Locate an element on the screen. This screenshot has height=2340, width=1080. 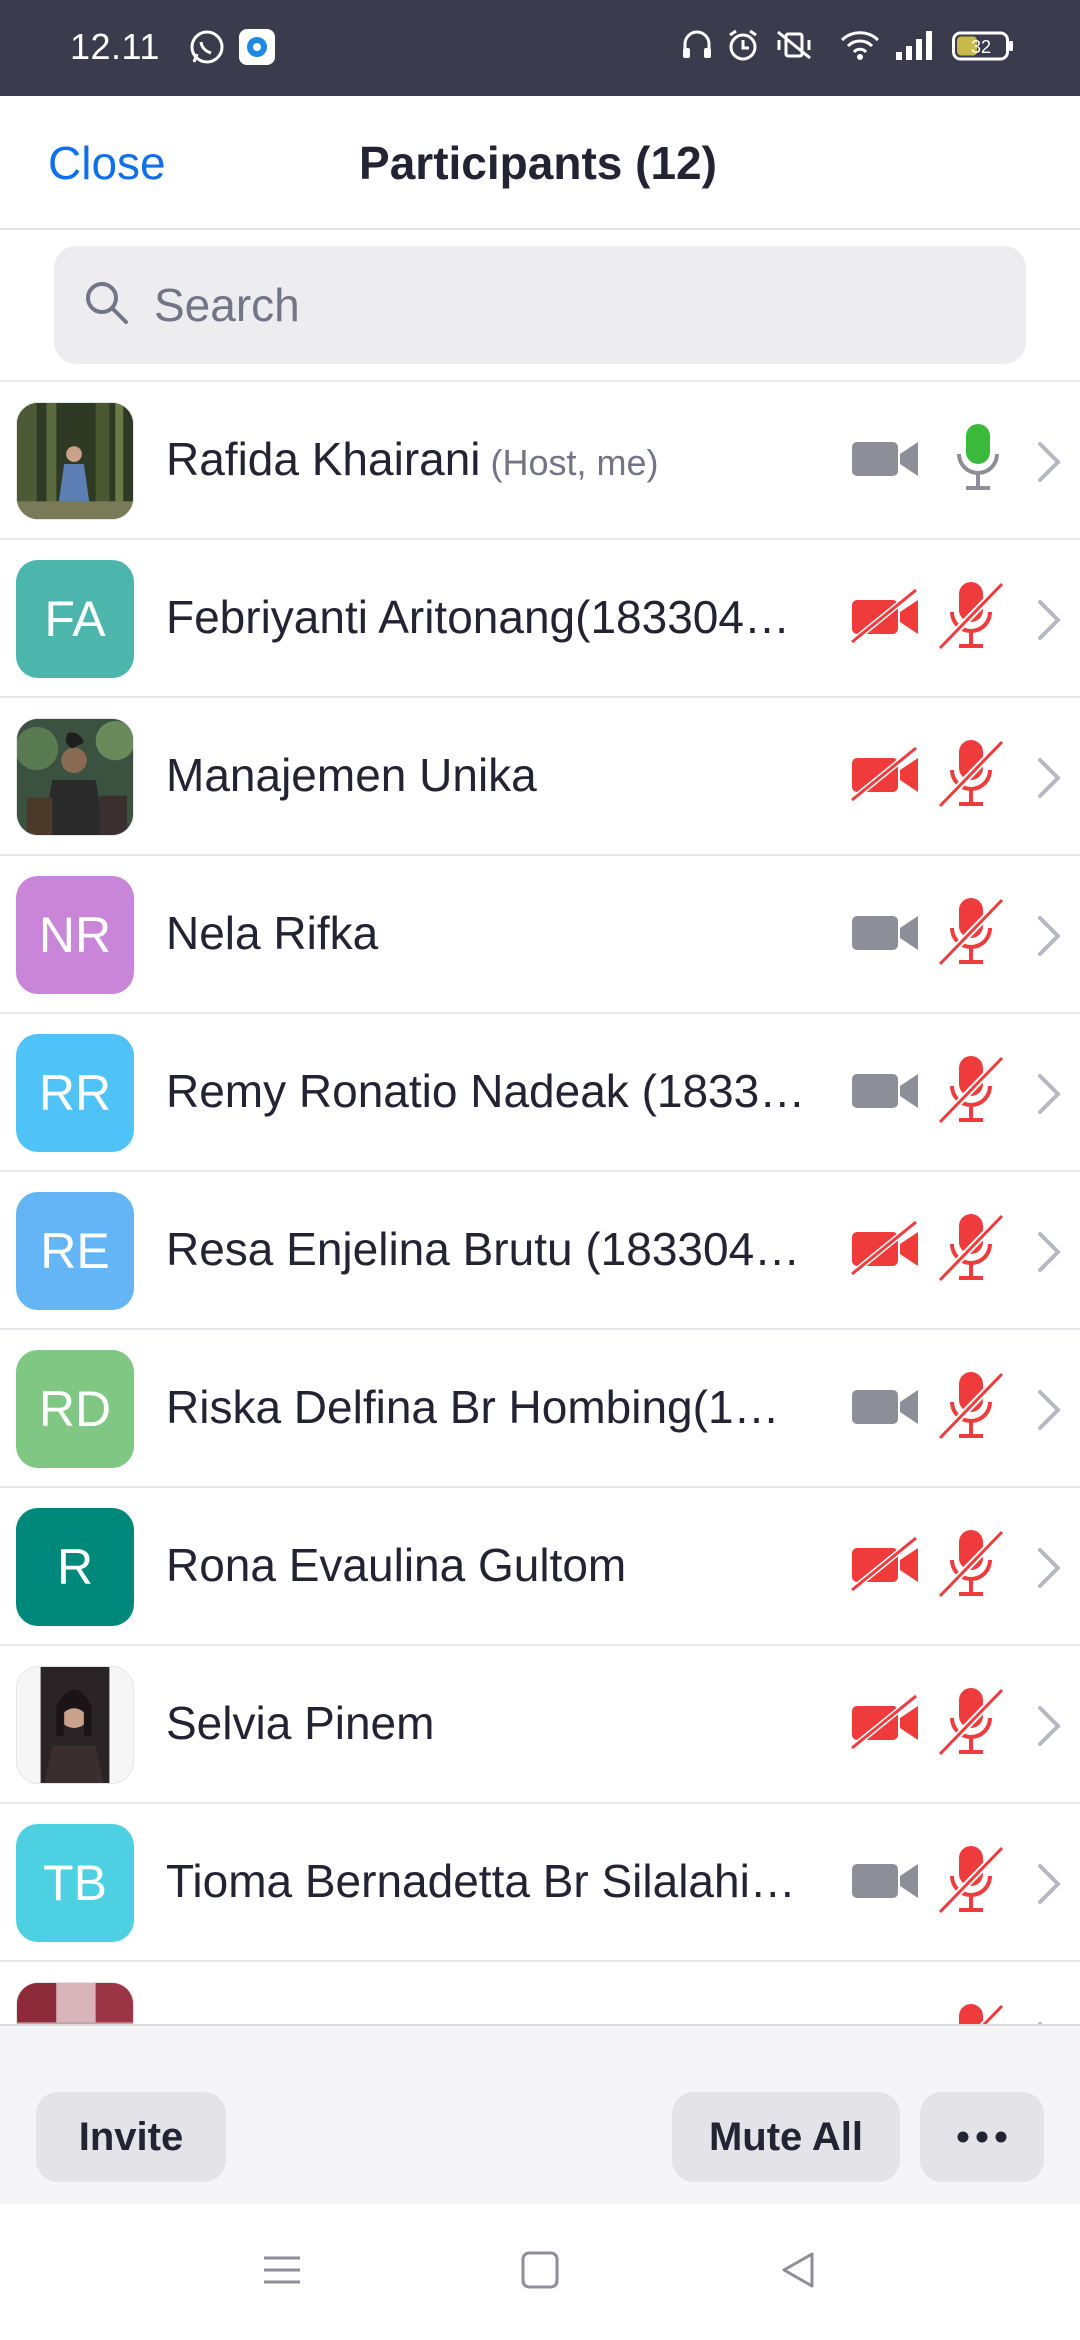
participant-row: Selvia Pinem is located at coordinates (540, 1725).